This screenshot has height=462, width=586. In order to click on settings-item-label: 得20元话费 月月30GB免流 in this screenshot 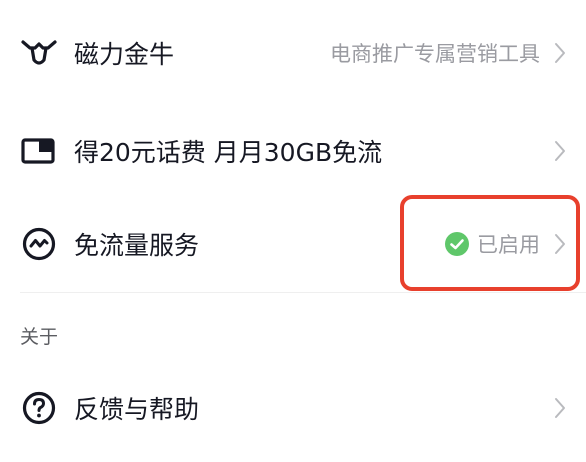, I will do `click(228, 152)`.